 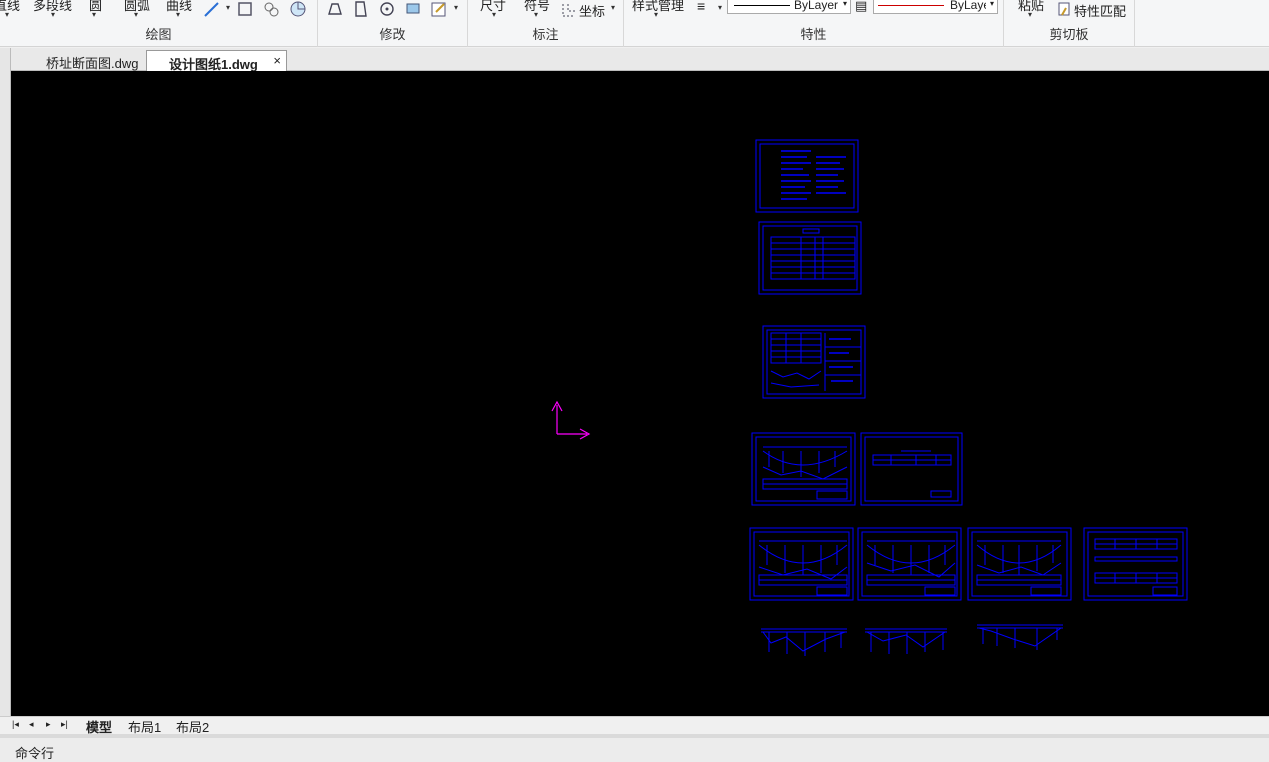 I want to click on annotate-group-label: 标注, so click(x=545, y=34).